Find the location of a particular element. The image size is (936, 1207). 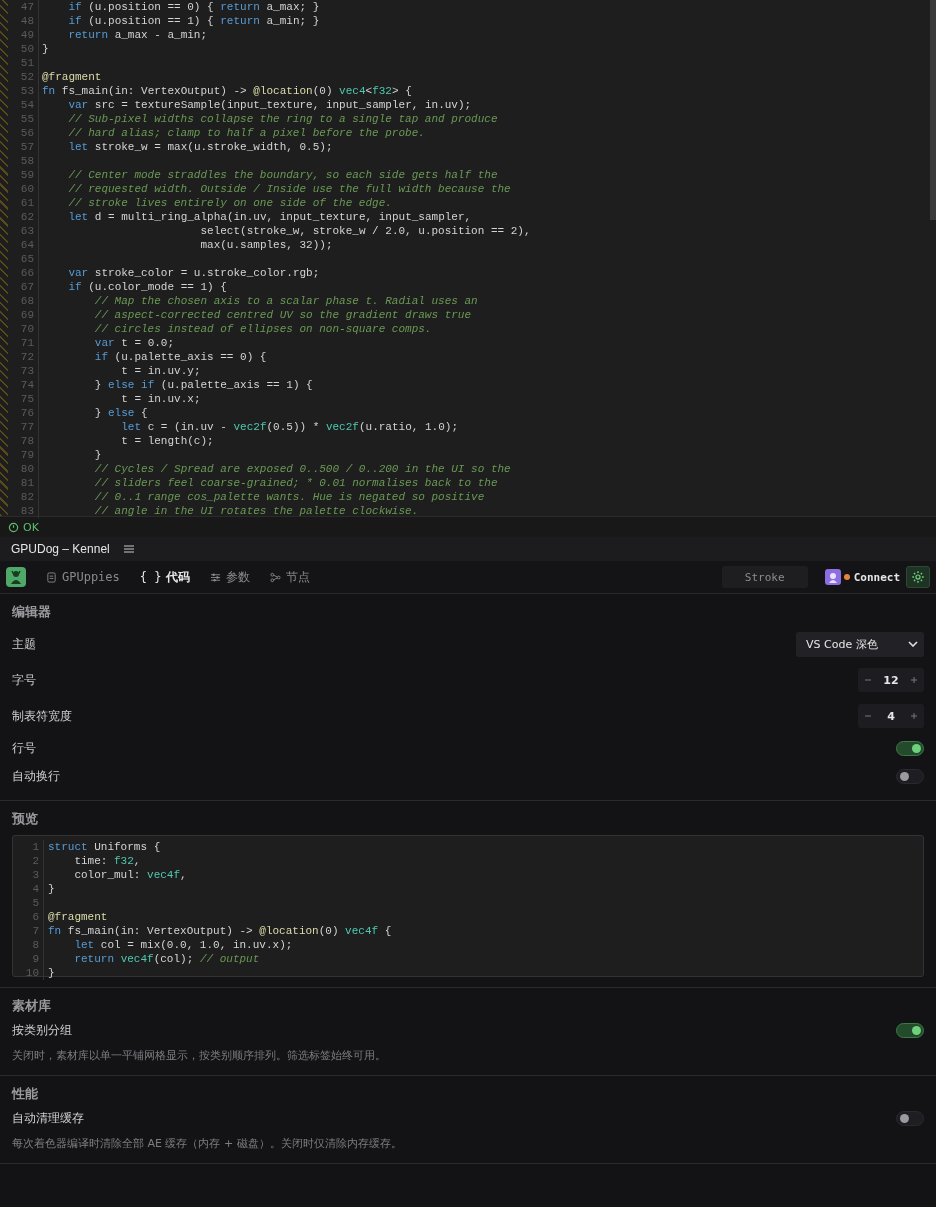

setting-description: 每次着色器编译时清除全部 AE 缓存（内存 + 磁盘）。关闭时仅清除内存缓存。 is located at coordinates (207, 1143).